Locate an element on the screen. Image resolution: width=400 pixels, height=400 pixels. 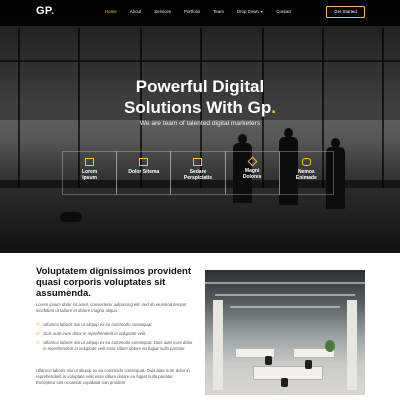
hero-title: Powerful Digital Solutions With Gp. is located at coordinates (200, 97).